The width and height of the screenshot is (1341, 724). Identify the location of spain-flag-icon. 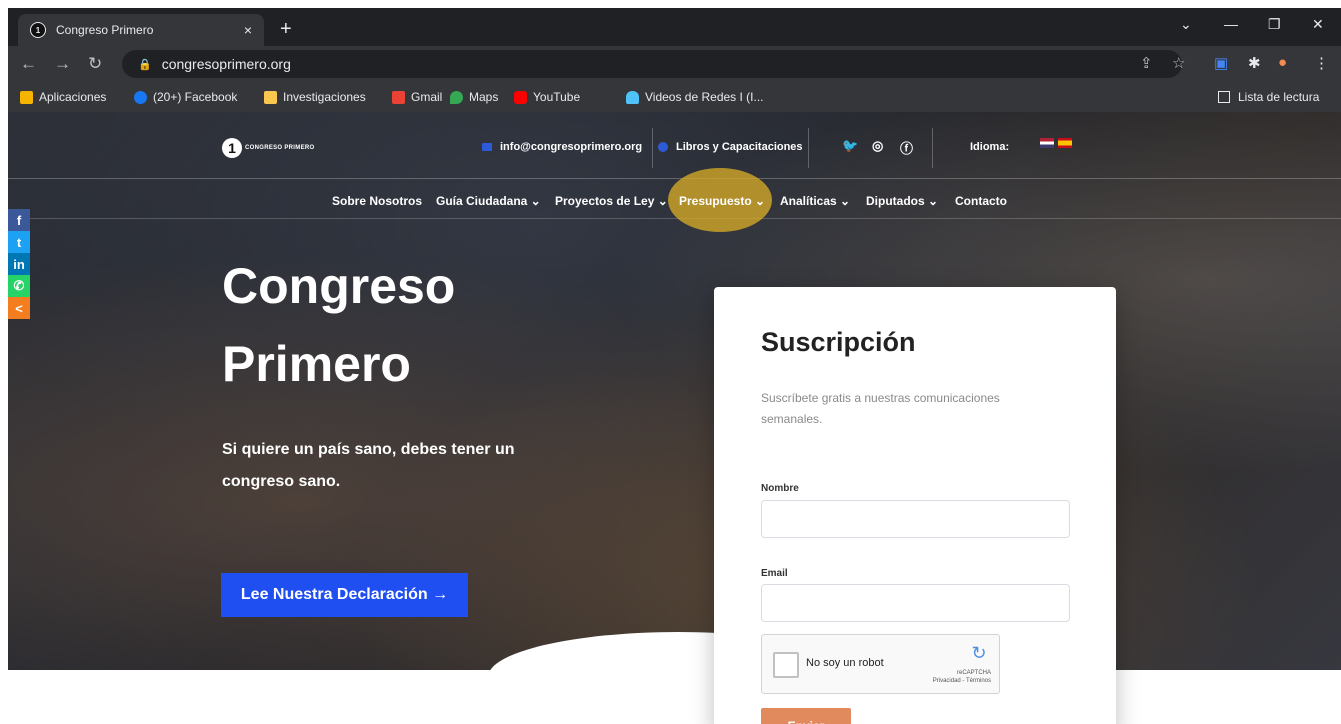
(1065, 143).